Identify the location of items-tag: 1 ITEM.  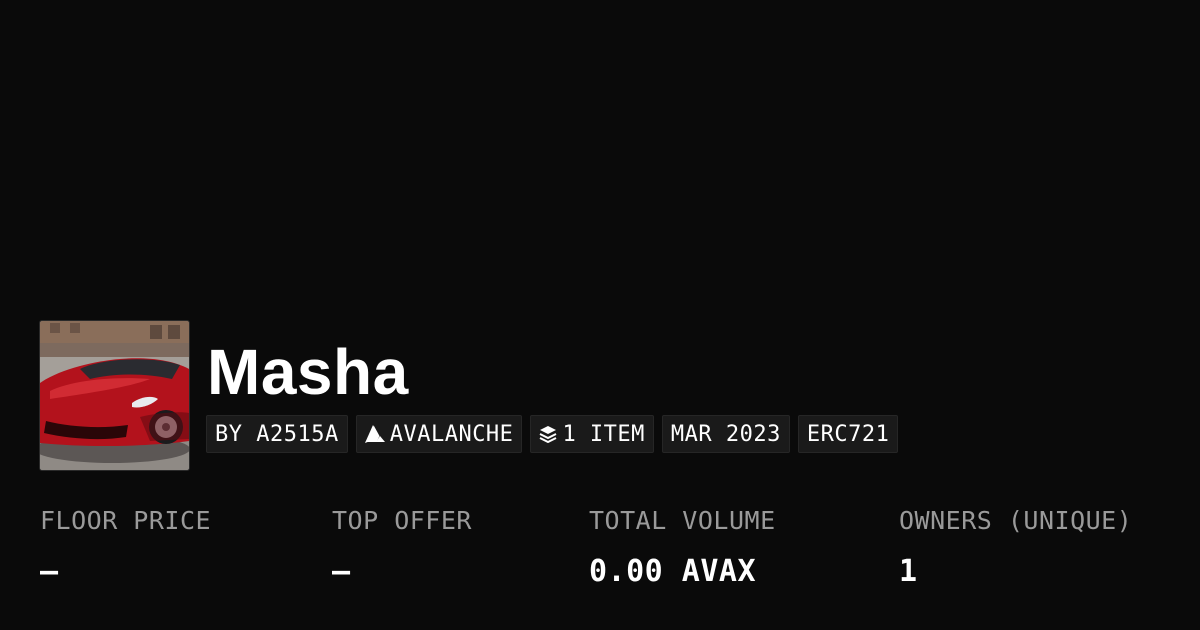
(592, 434).